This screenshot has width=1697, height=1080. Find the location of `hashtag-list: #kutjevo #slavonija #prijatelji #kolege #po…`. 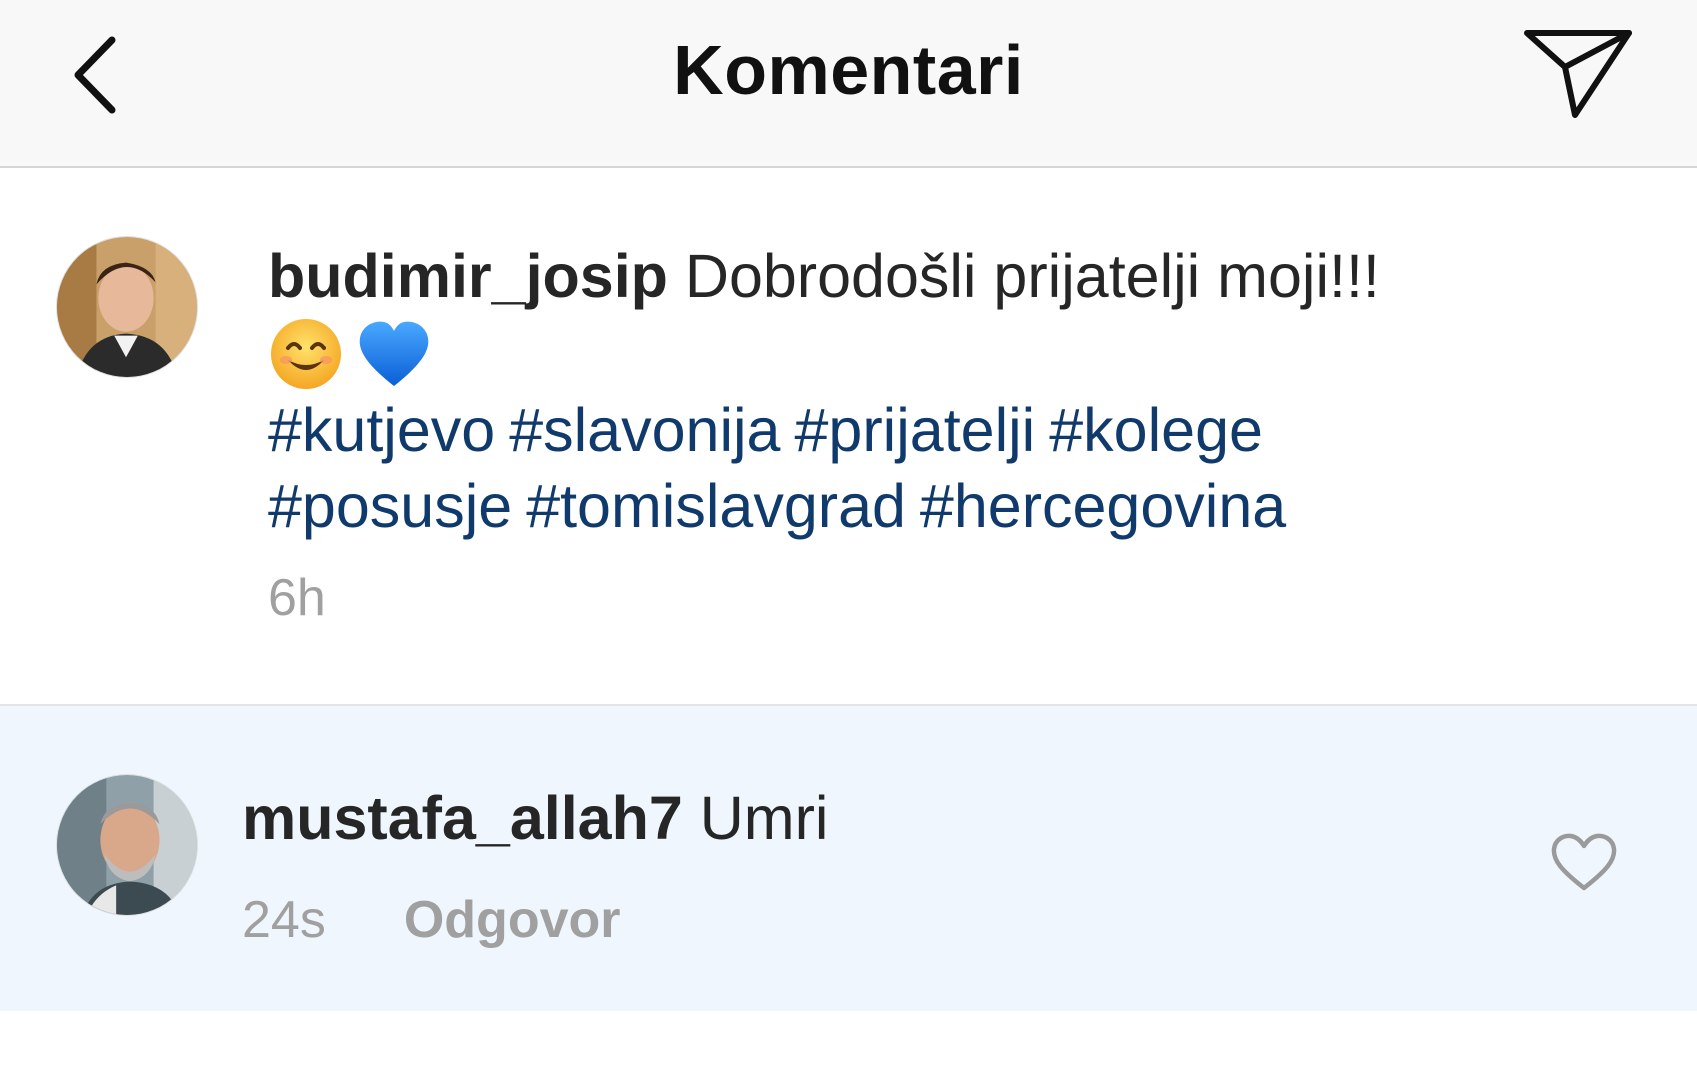

hashtag-list: #kutjevo #slavonija #prijatelji #kolege #po… is located at coordinates (933, 468).